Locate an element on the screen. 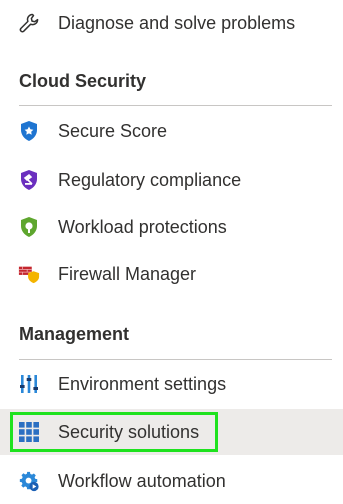  menu-item-label: Firewall Manager is located at coordinates (127, 273).